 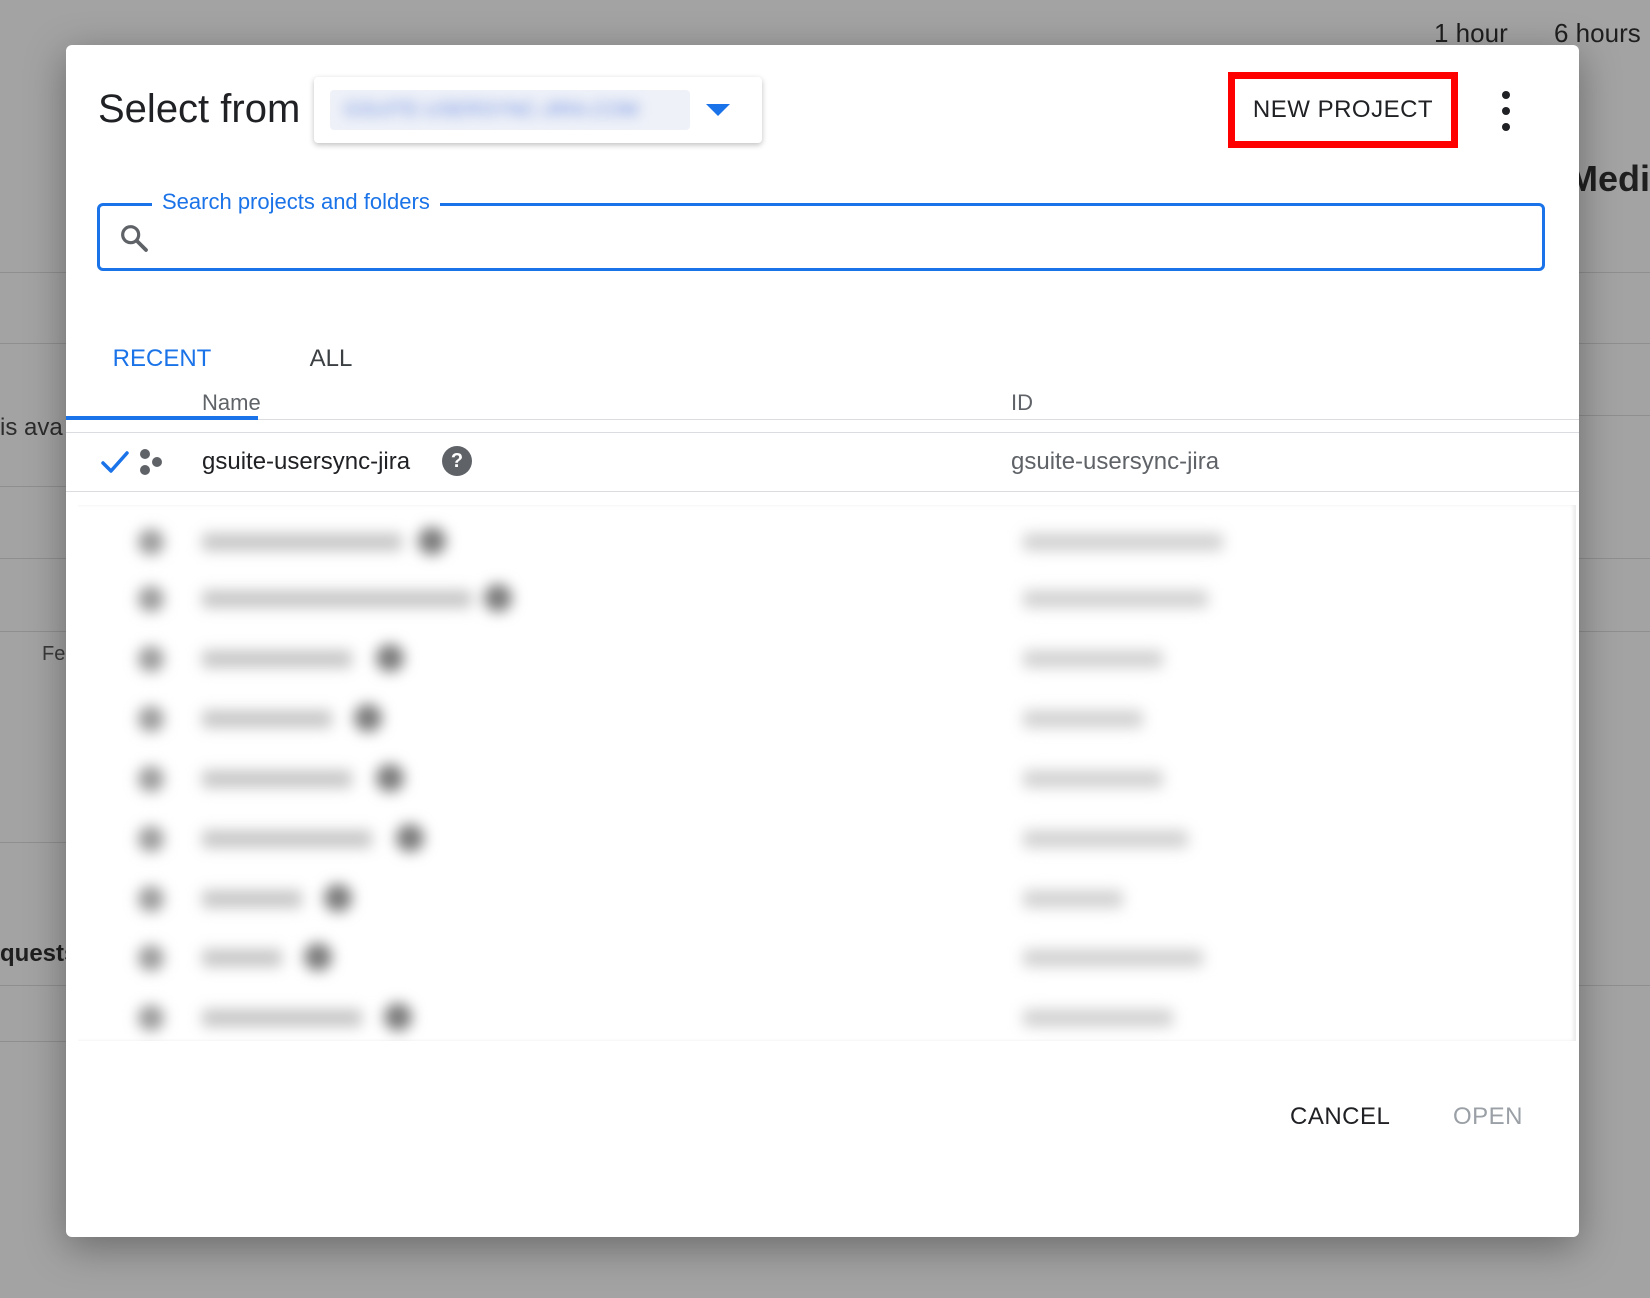 What do you see at coordinates (1340, 1117) in the screenshot?
I see `cancel-button: CANCEL` at bounding box center [1340, 1117].